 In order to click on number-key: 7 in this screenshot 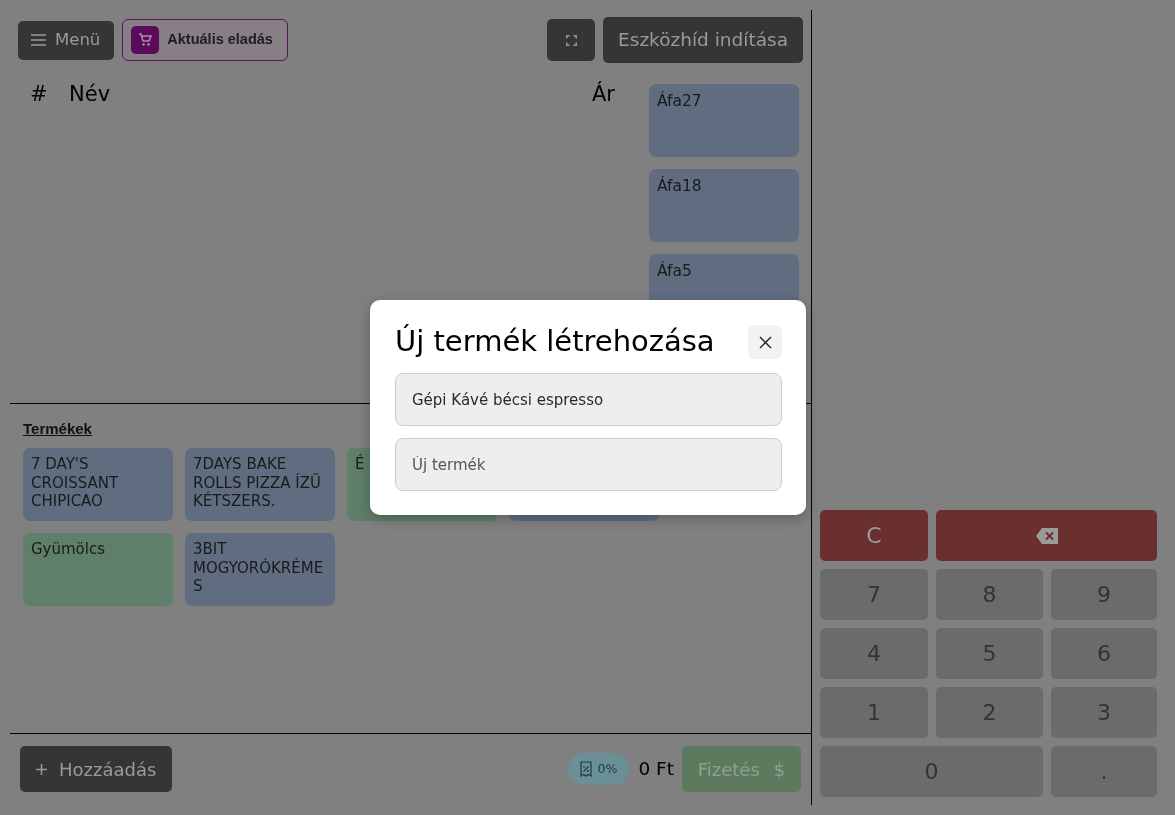, I will do `click(874, 594)`.